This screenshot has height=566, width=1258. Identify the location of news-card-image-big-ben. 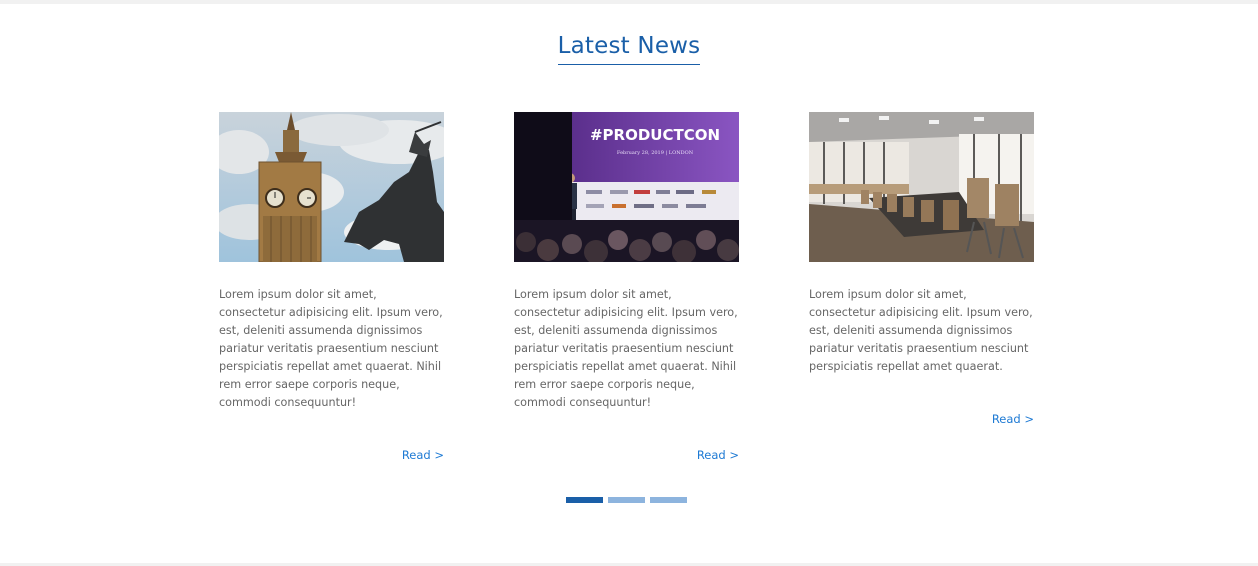
(331, 187).